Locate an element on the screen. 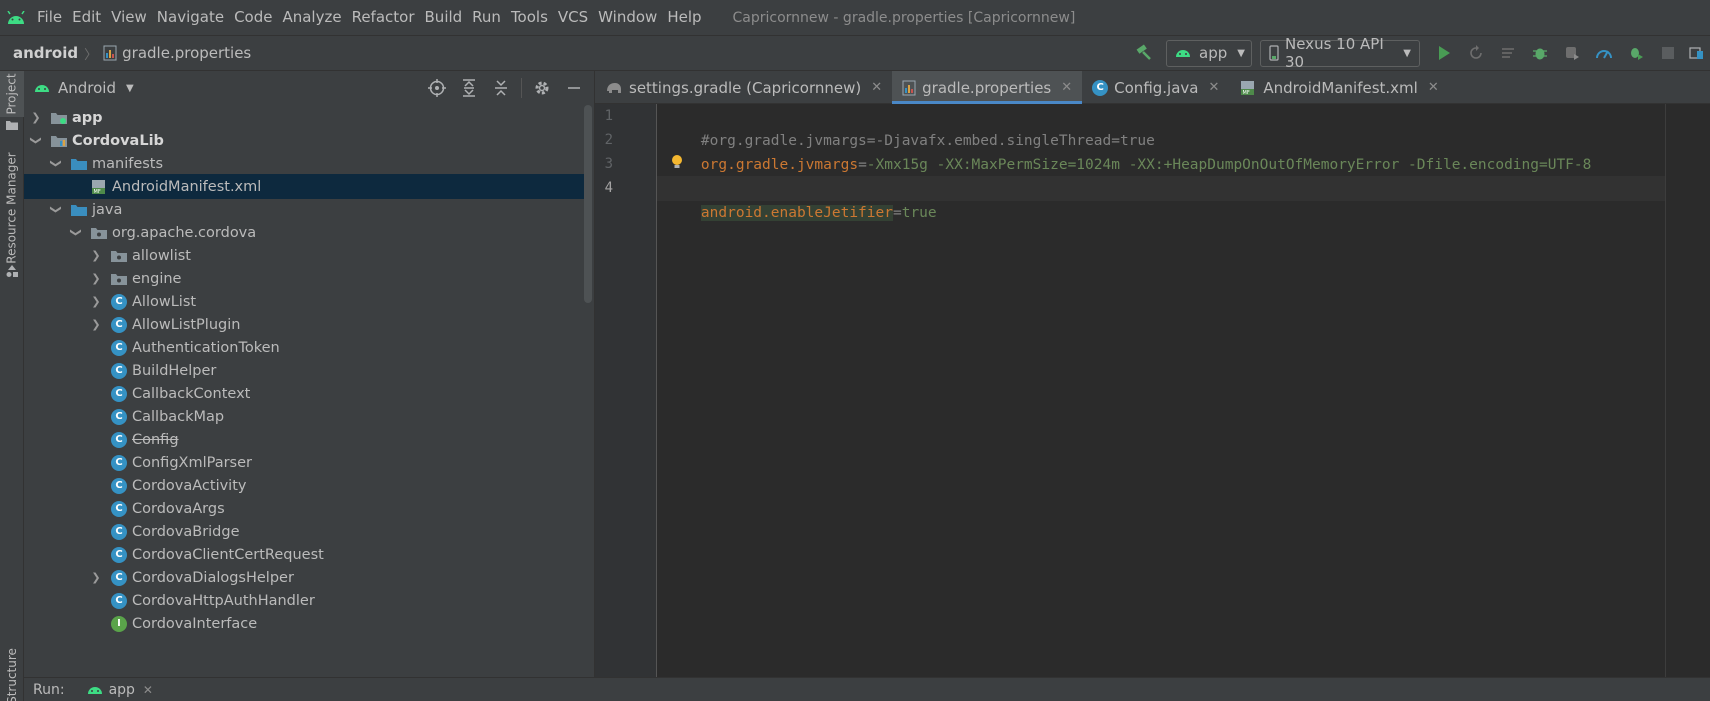 This screenshot has height=701, width=1710. breadcrumb-file: gradle.properties is located at coordinates (186, 53).